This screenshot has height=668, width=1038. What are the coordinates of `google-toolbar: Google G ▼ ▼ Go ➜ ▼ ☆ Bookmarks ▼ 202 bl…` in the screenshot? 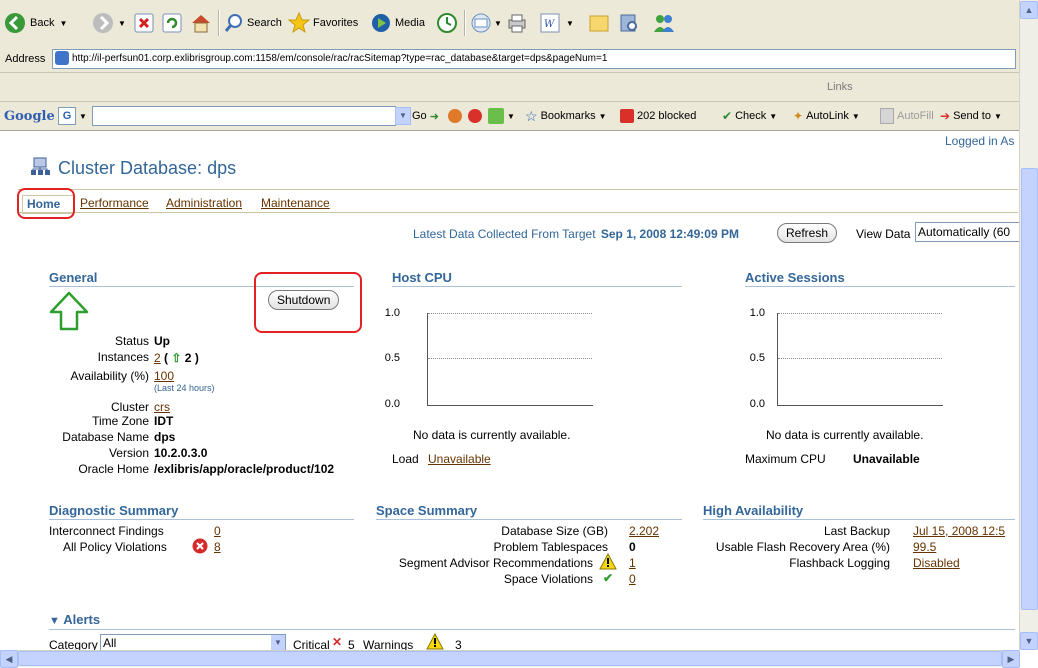 It's located at (509, 116).